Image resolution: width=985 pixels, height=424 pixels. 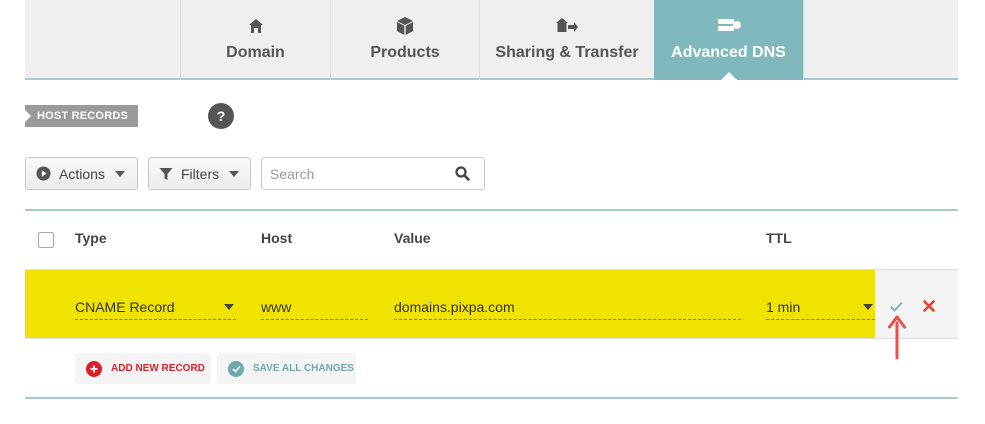 I want to click on search-input, so click(x=352, y=173).